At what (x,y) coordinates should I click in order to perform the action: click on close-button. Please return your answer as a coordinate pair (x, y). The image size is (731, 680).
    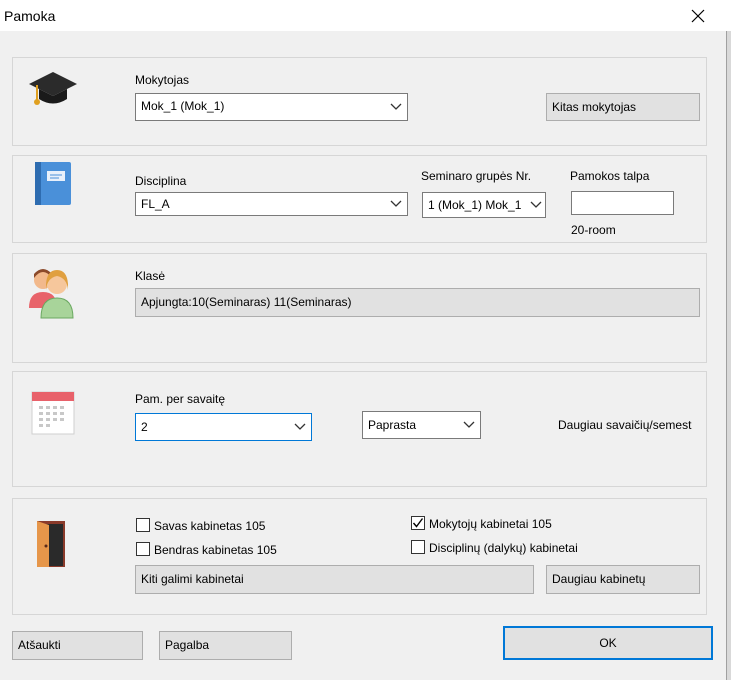
    Looking at the image, I should click on (698, 16).